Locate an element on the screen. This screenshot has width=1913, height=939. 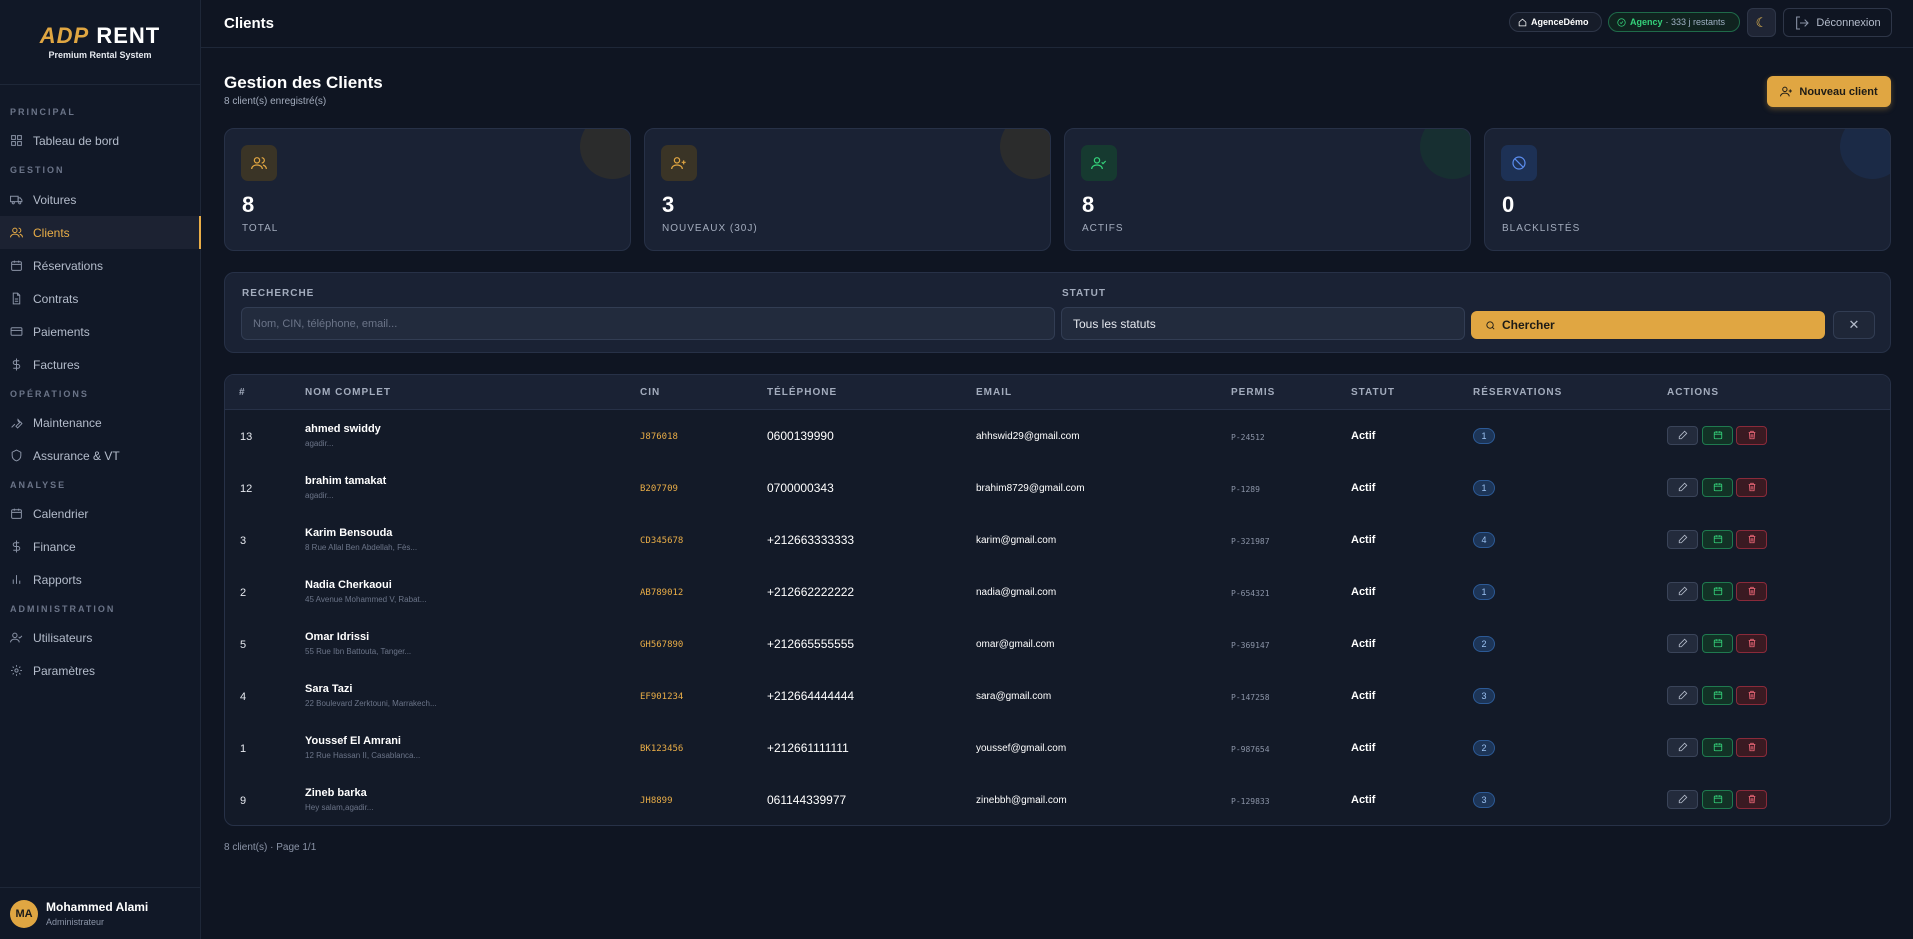
sidebar-item-cars: Voitures is located at coordinates (100, 199).